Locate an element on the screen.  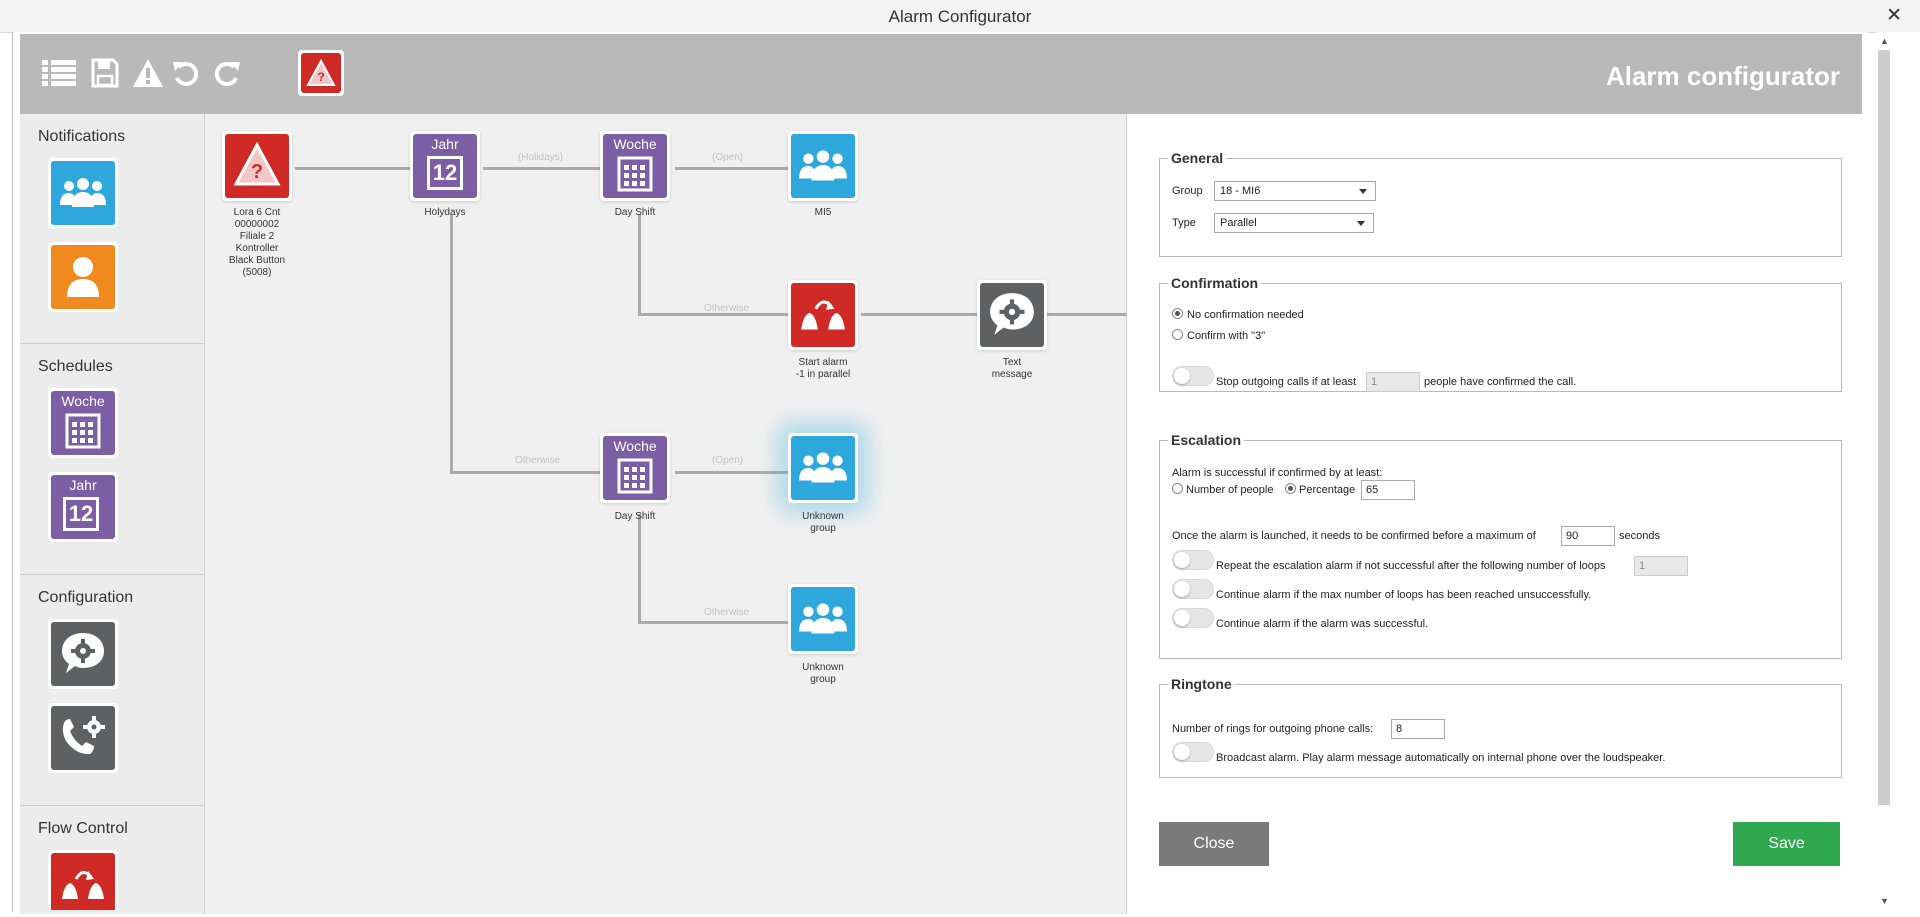
node-label: MI5 is located at coordinates (823, 212).